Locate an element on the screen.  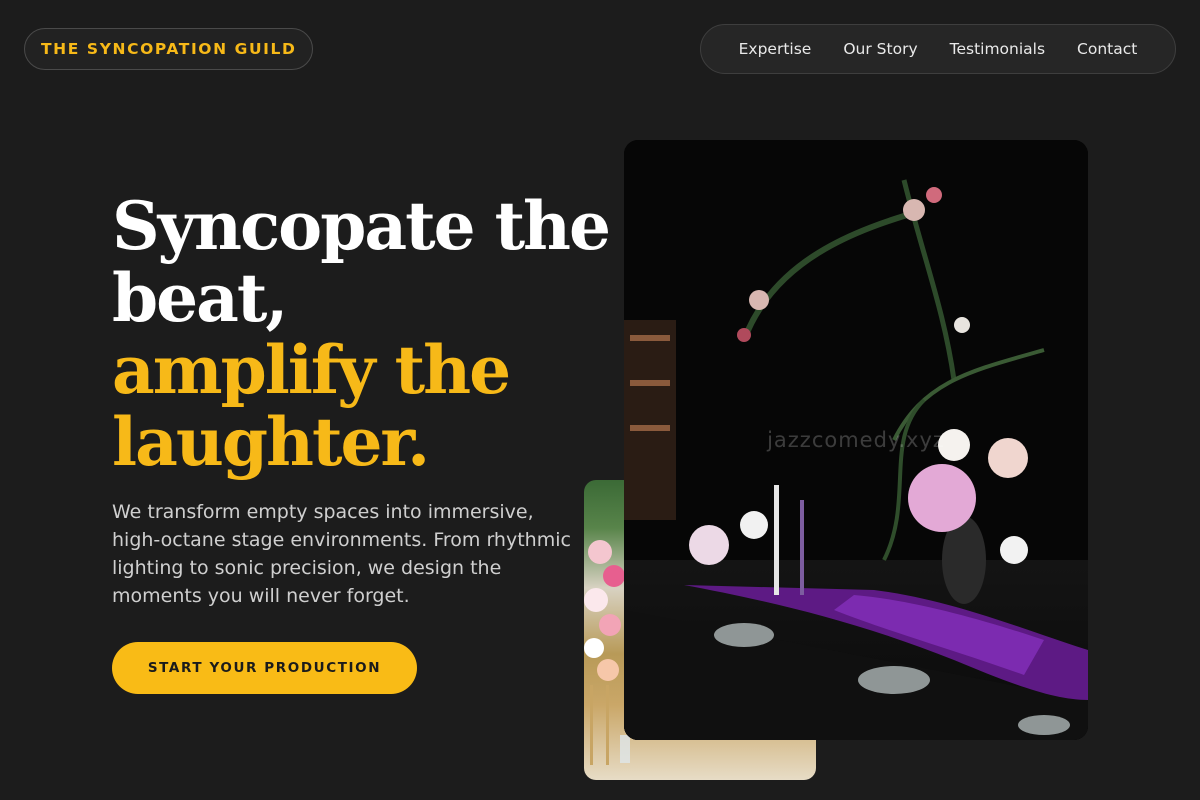
main-nav: Expertise Our Story Testimonials Contact is located at coordinates (938, 49).